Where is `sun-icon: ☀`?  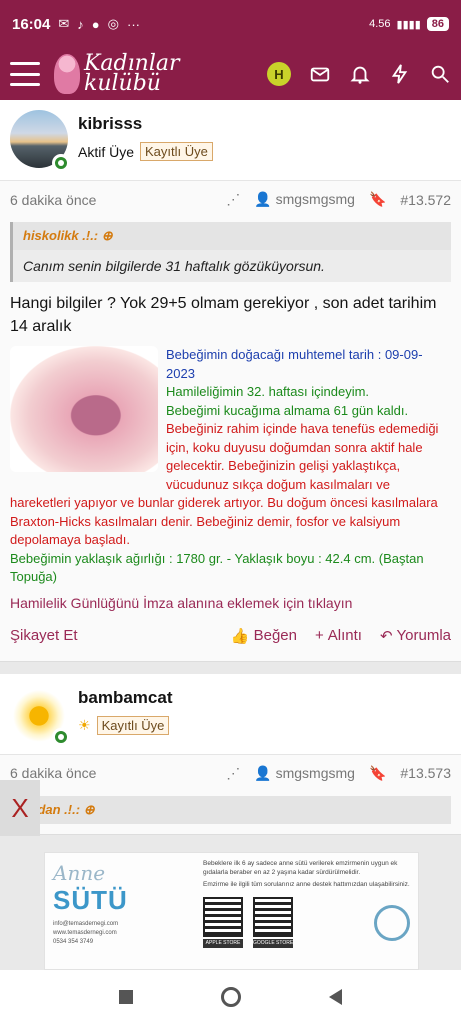
sun-icon: ☀ is located at coordinates (84, 724).